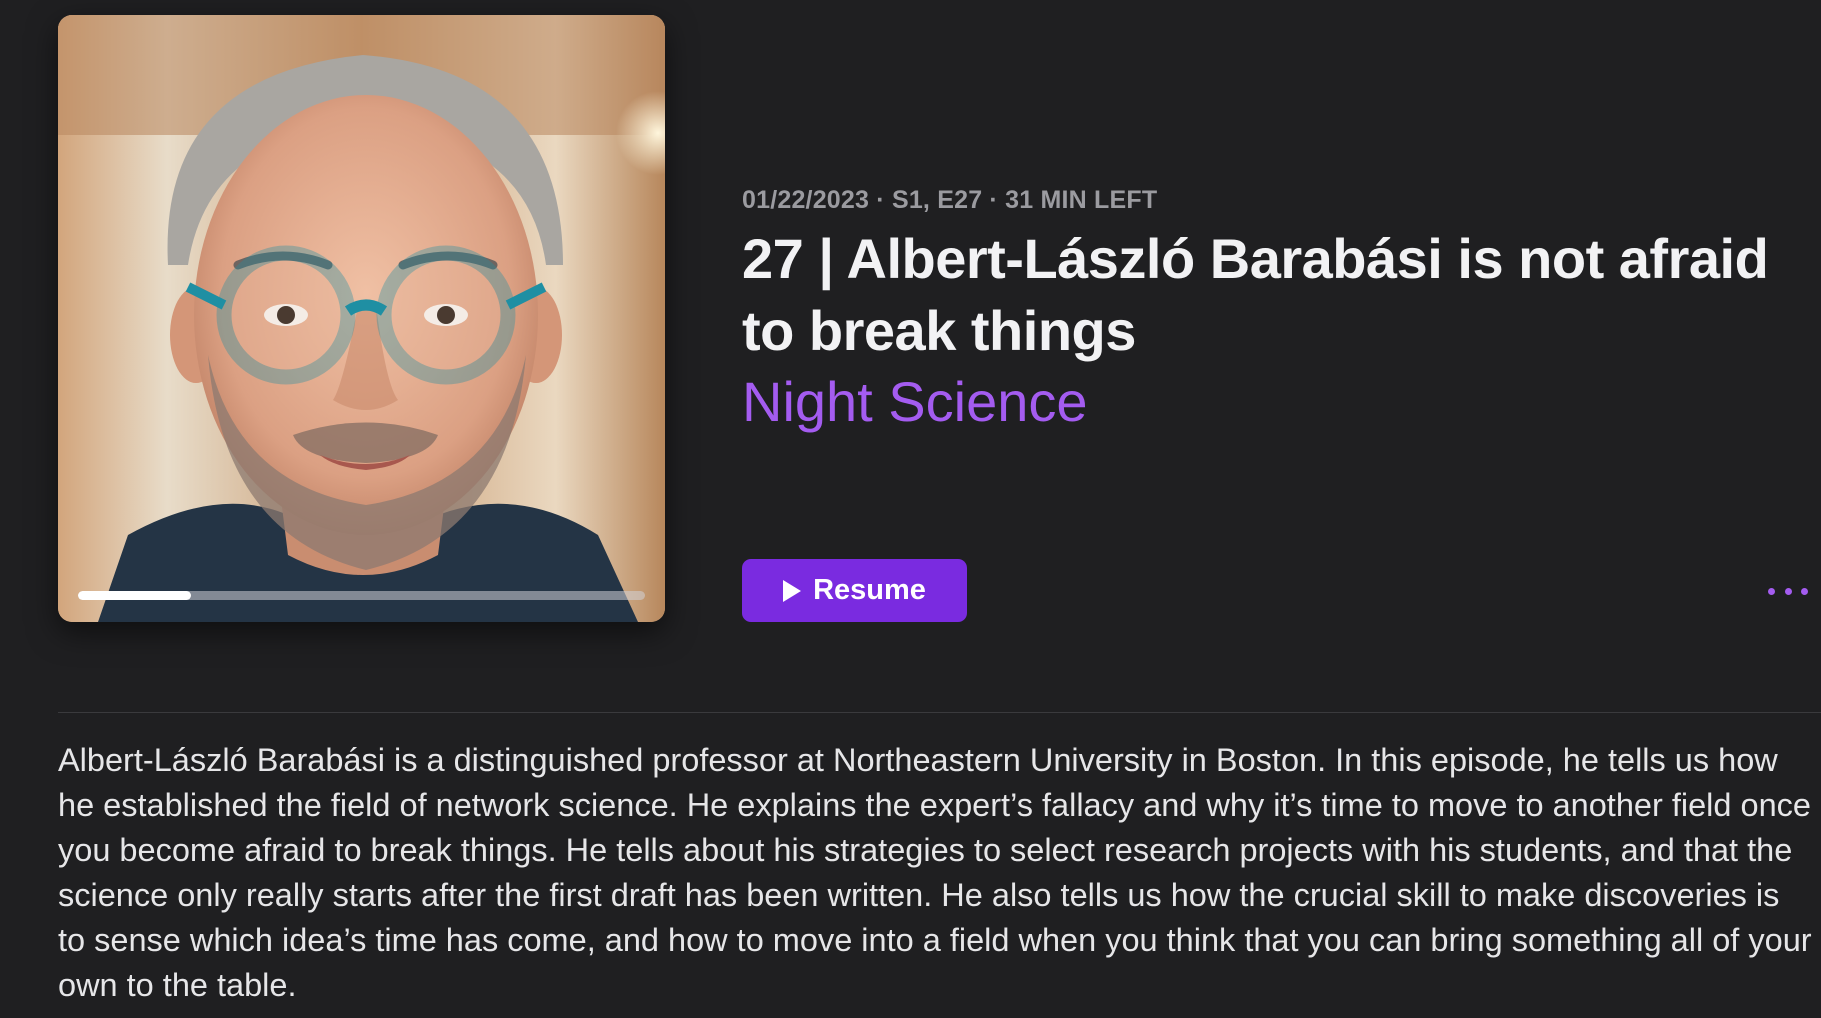 This screenshot has height=1018, width=1821. I want to click on playback-progress-bar, so click(361, 595).